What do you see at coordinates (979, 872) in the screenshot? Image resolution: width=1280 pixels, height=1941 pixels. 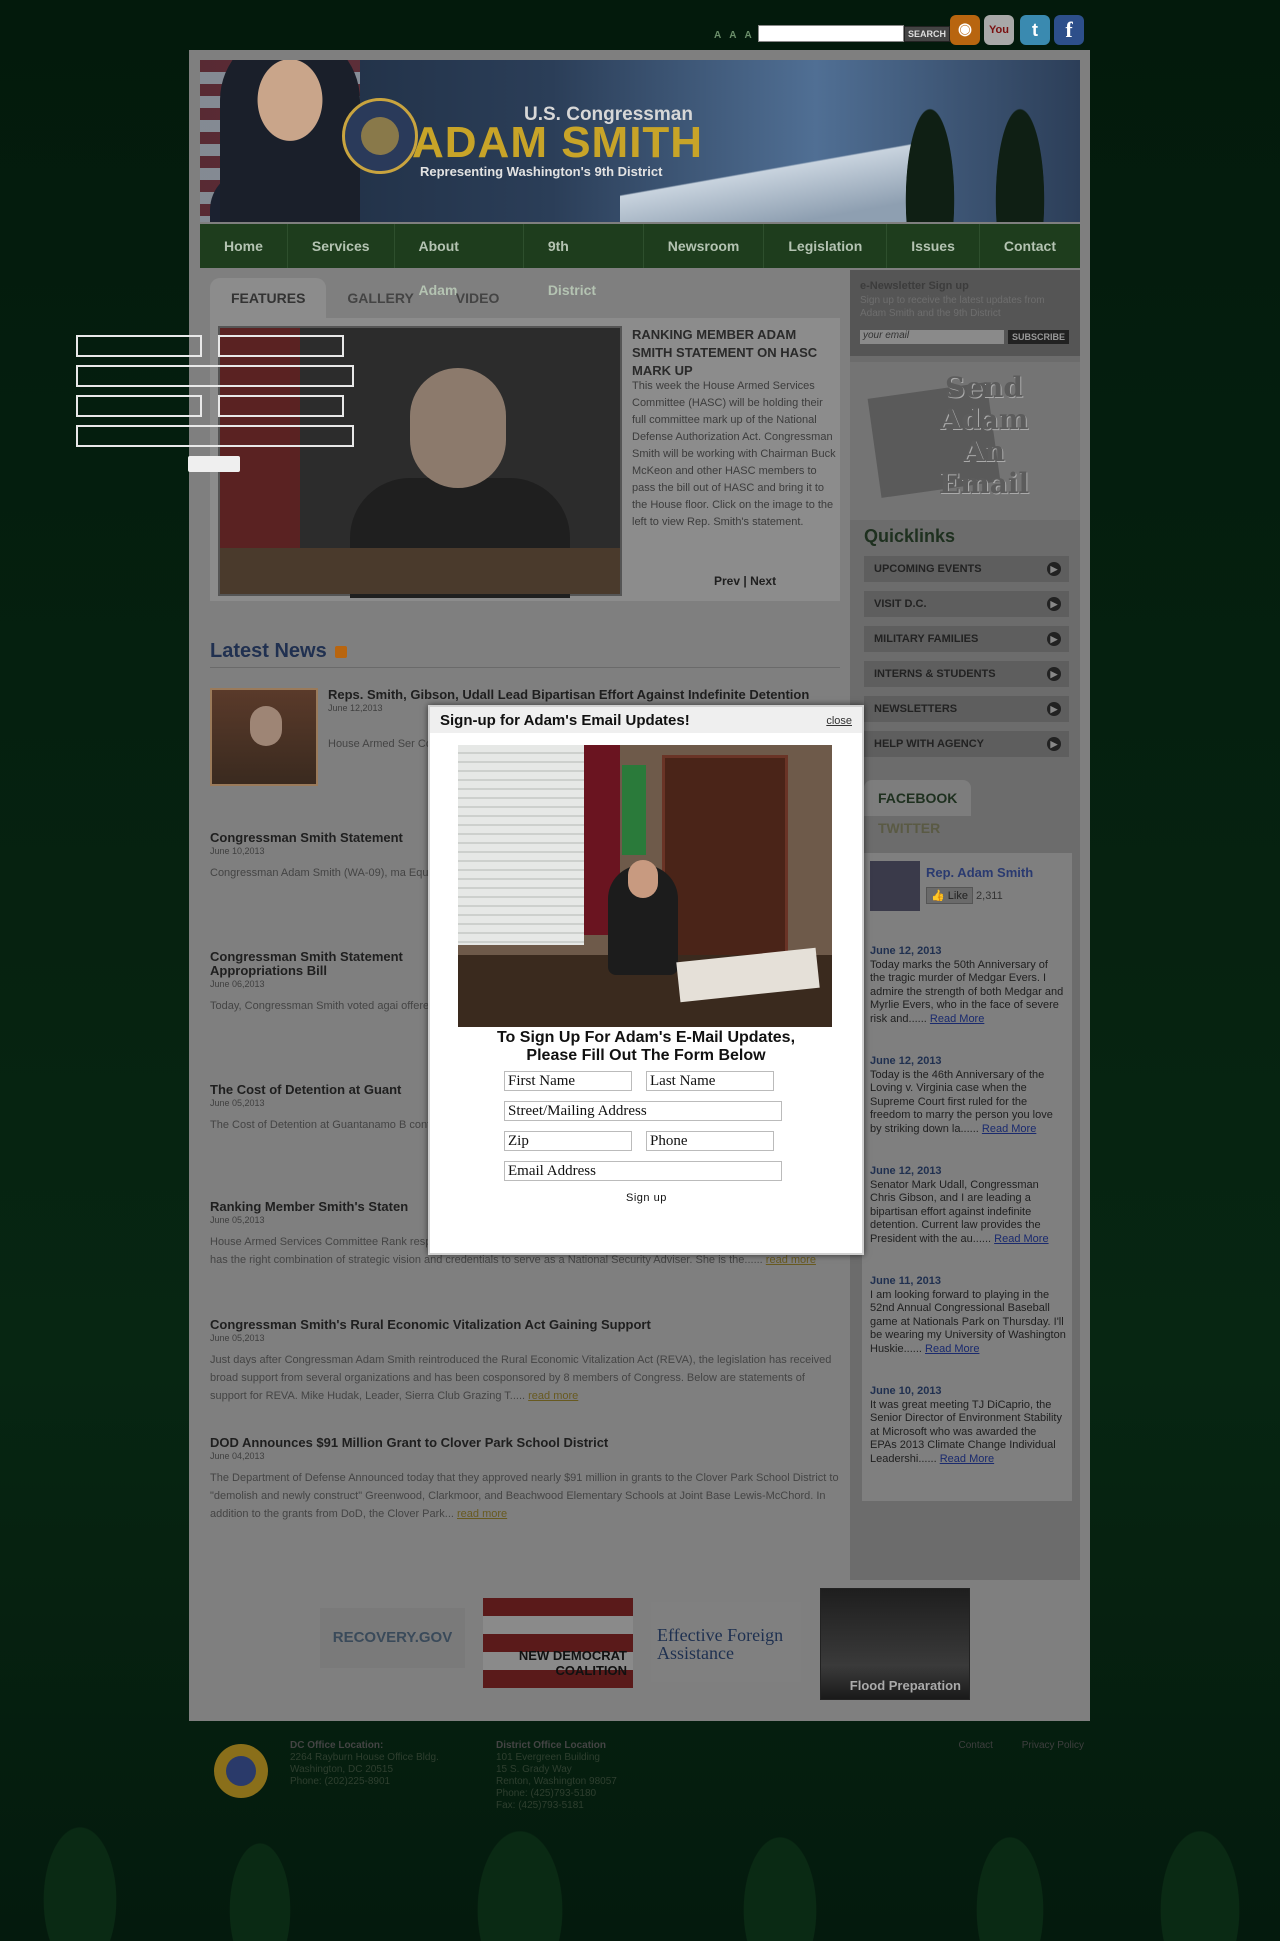 I see `facebook-page-name: Rep. Adam Smith` at bounding box center [979, 872].